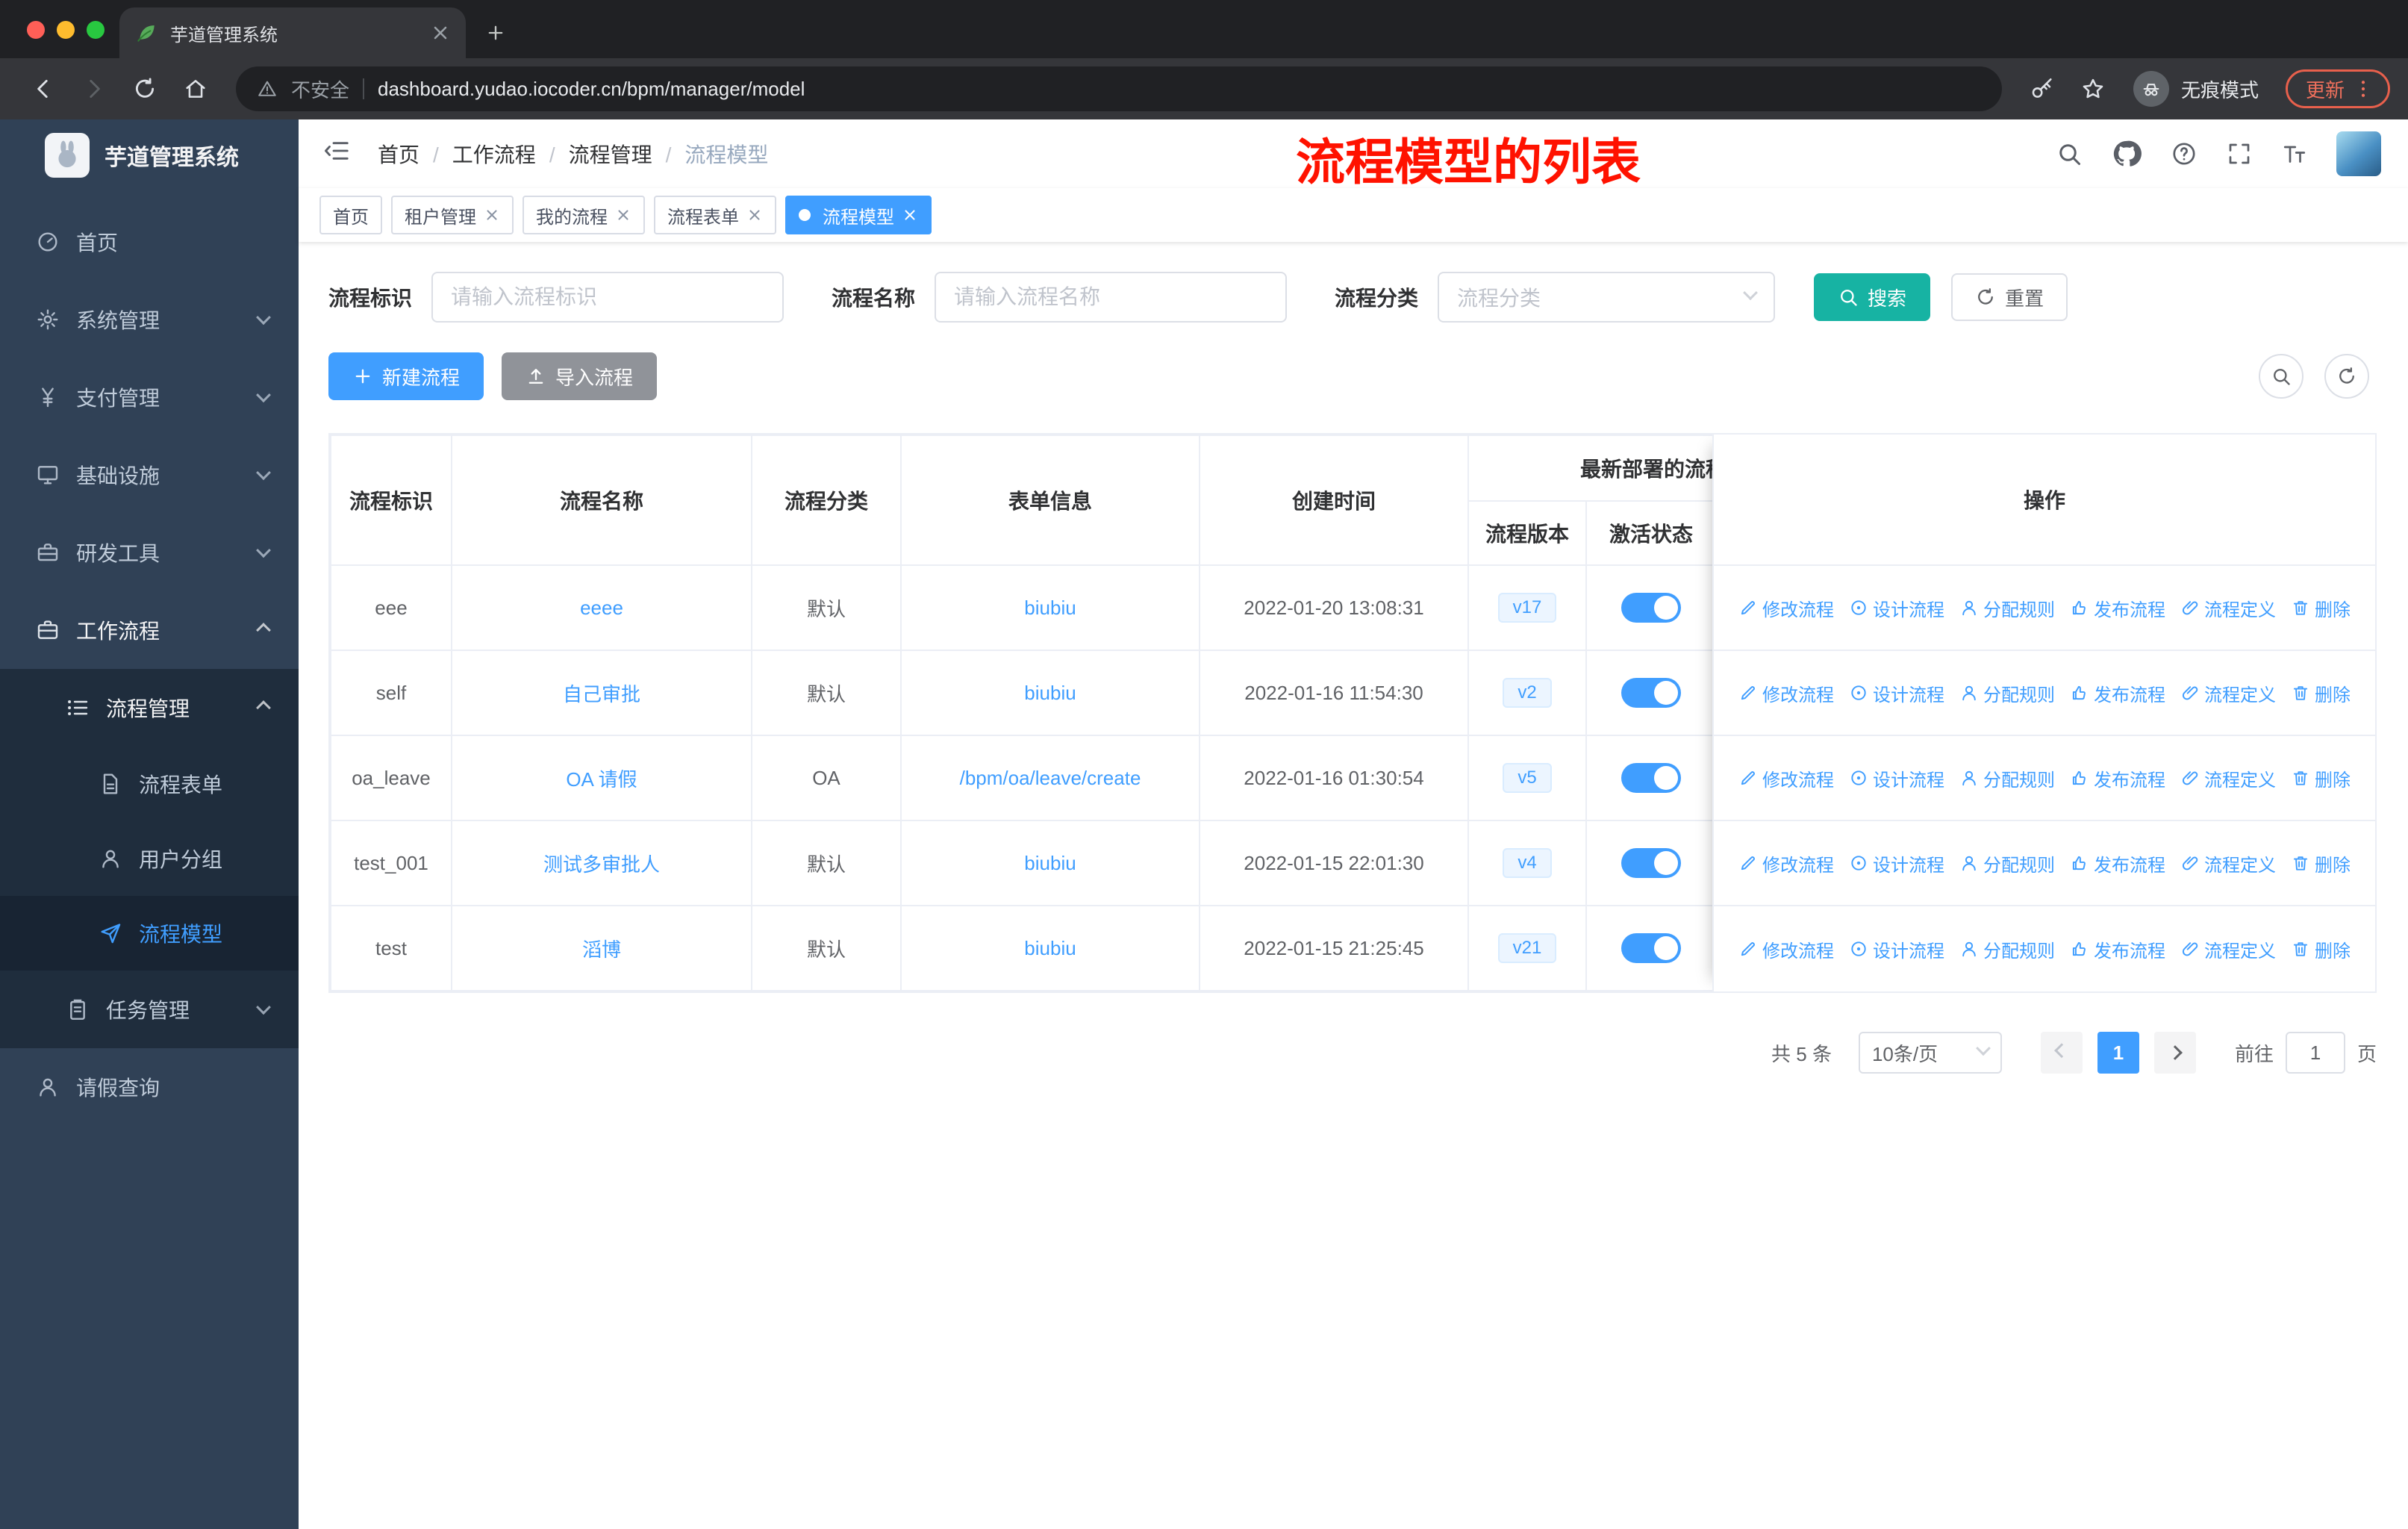  What do you see at coordinates (149, 1087) in the screenshot?
I see `sidebar-item-leave-query: 请假查询` at bounding box center [149, 1087].